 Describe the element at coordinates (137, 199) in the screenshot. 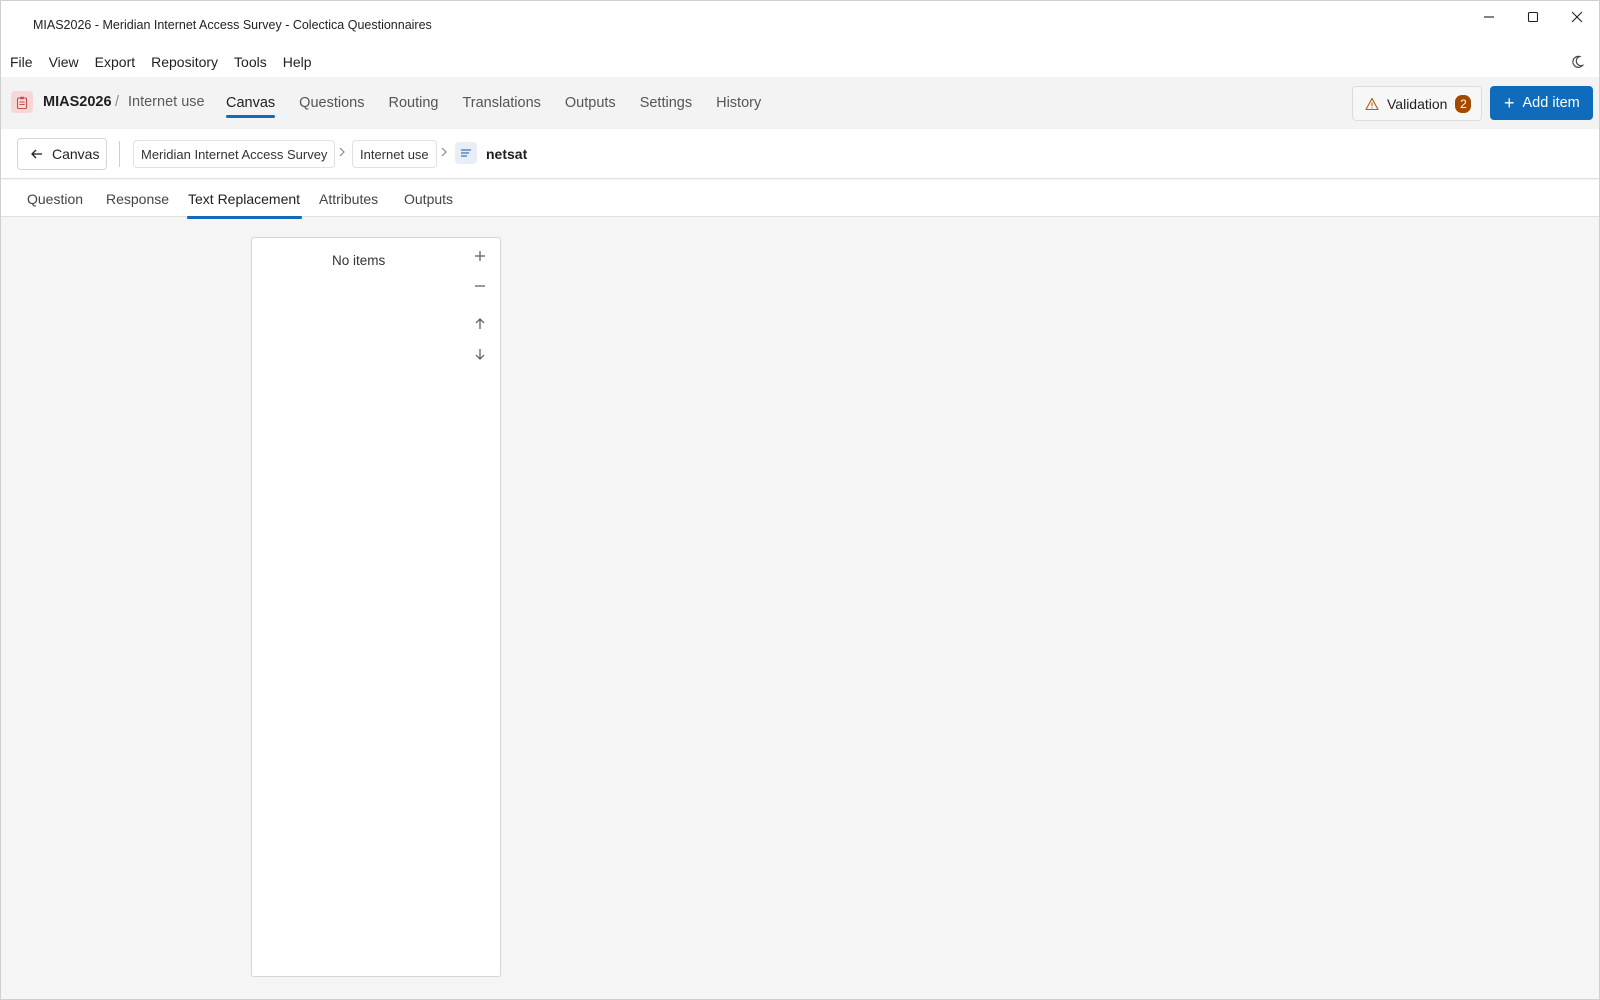

I see `tab-response: Response` at that location.